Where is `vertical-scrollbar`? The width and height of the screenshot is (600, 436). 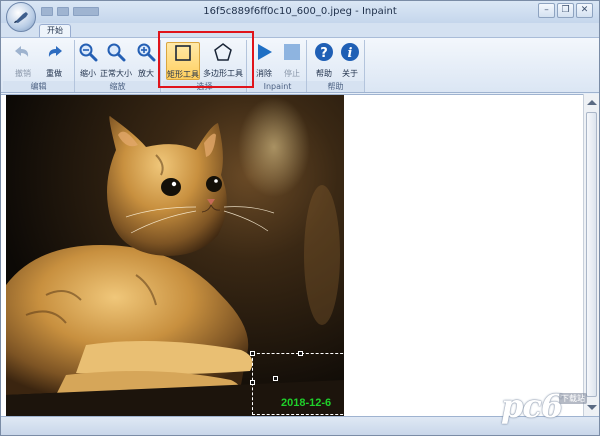
vertical-scrollbar is located at coordinates (591, 255).